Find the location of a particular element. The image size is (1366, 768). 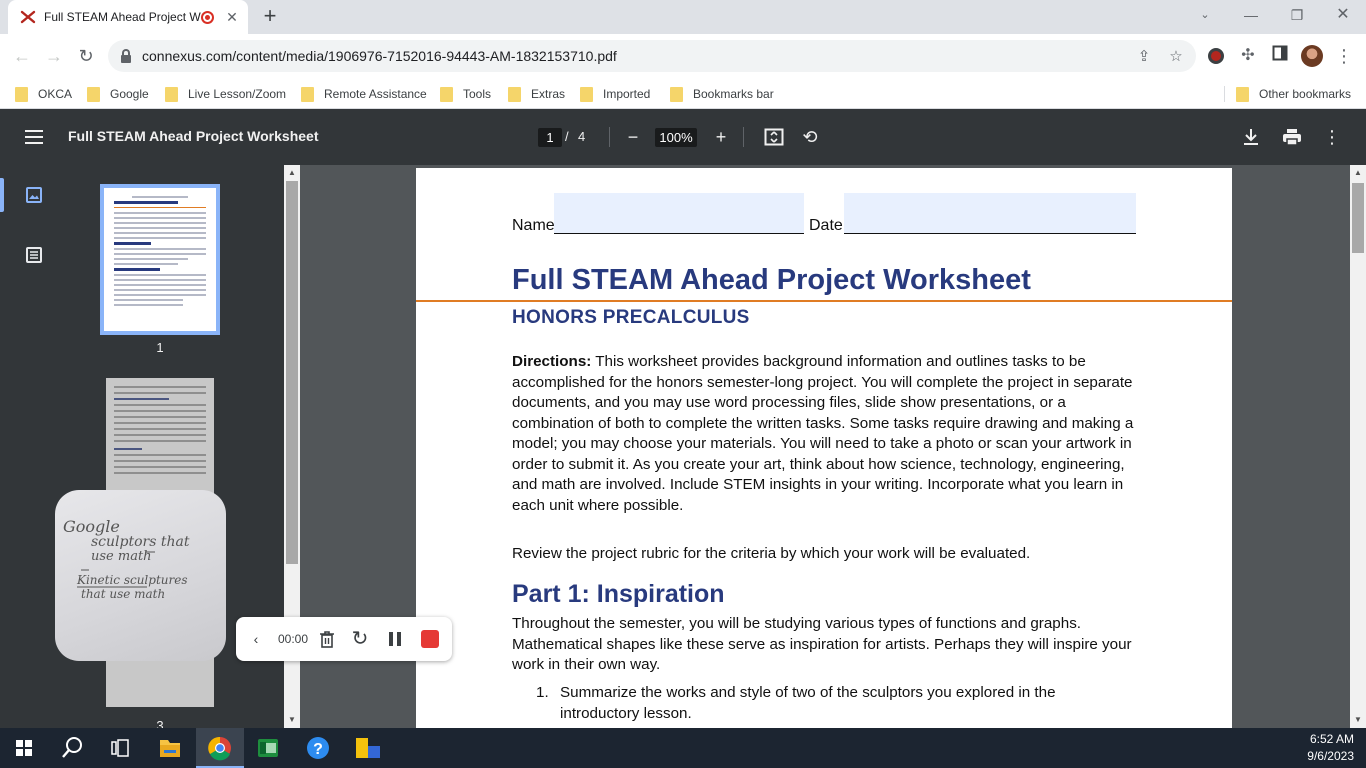

chrome-taskbar-icon is located at coordinates (220, 748).